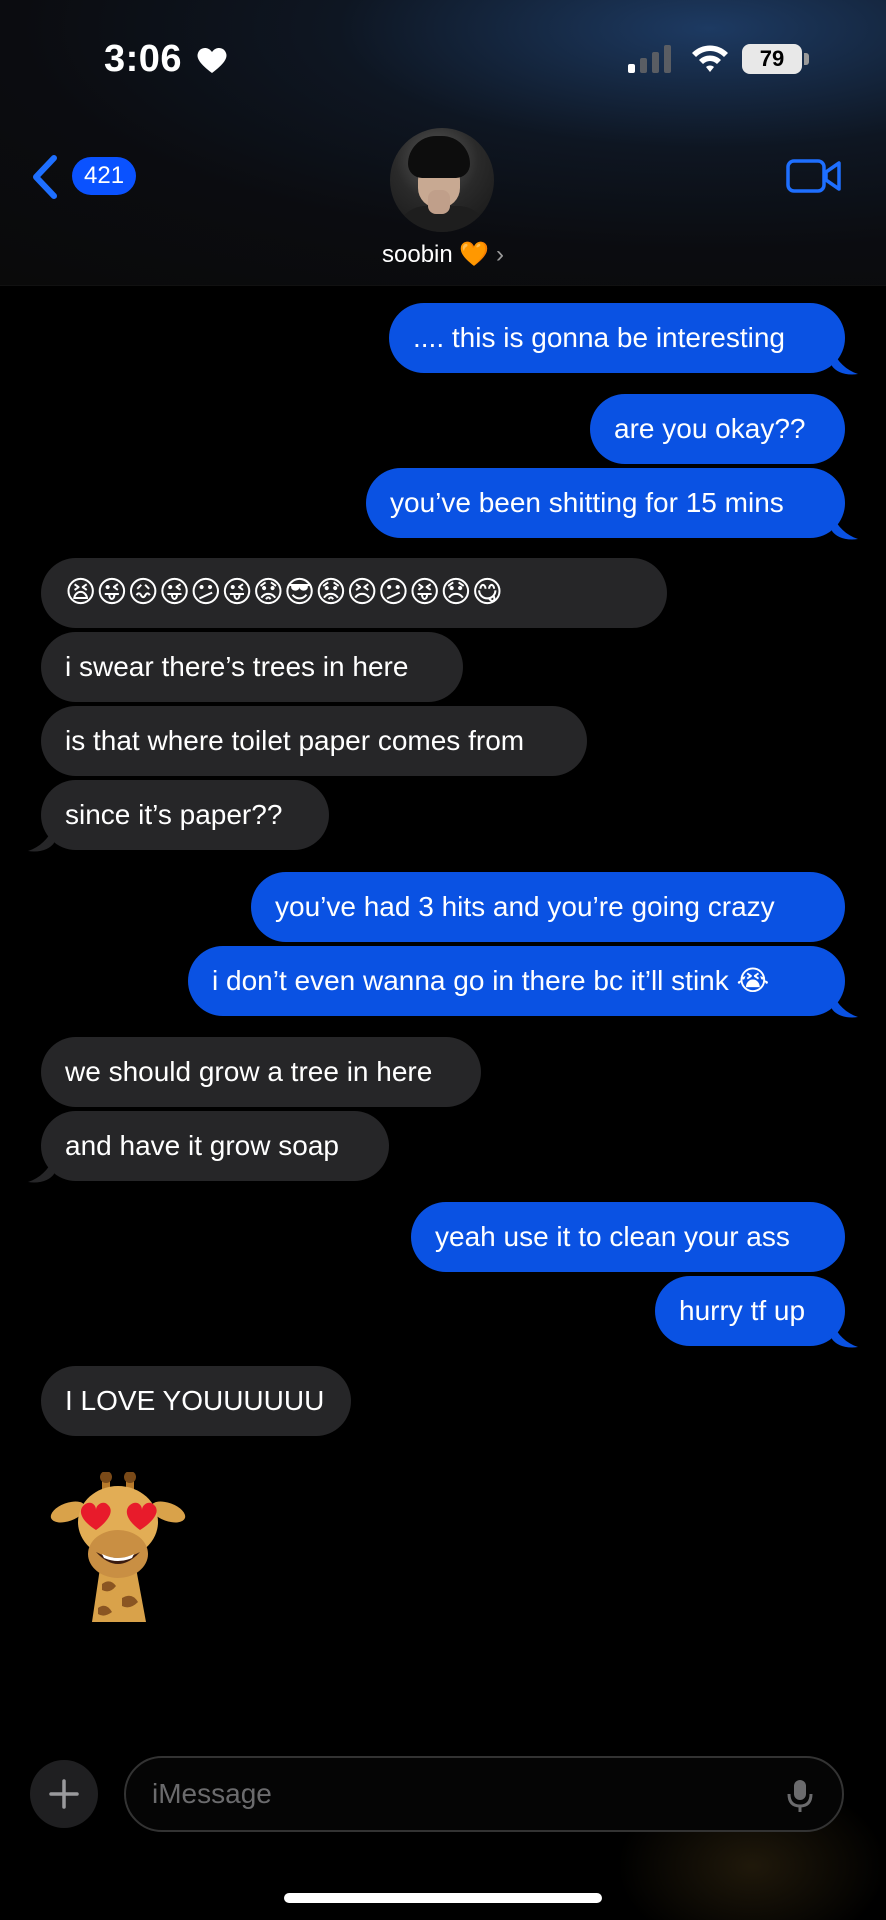  I want to click on message-input: iMessage, so click(484, 1794).